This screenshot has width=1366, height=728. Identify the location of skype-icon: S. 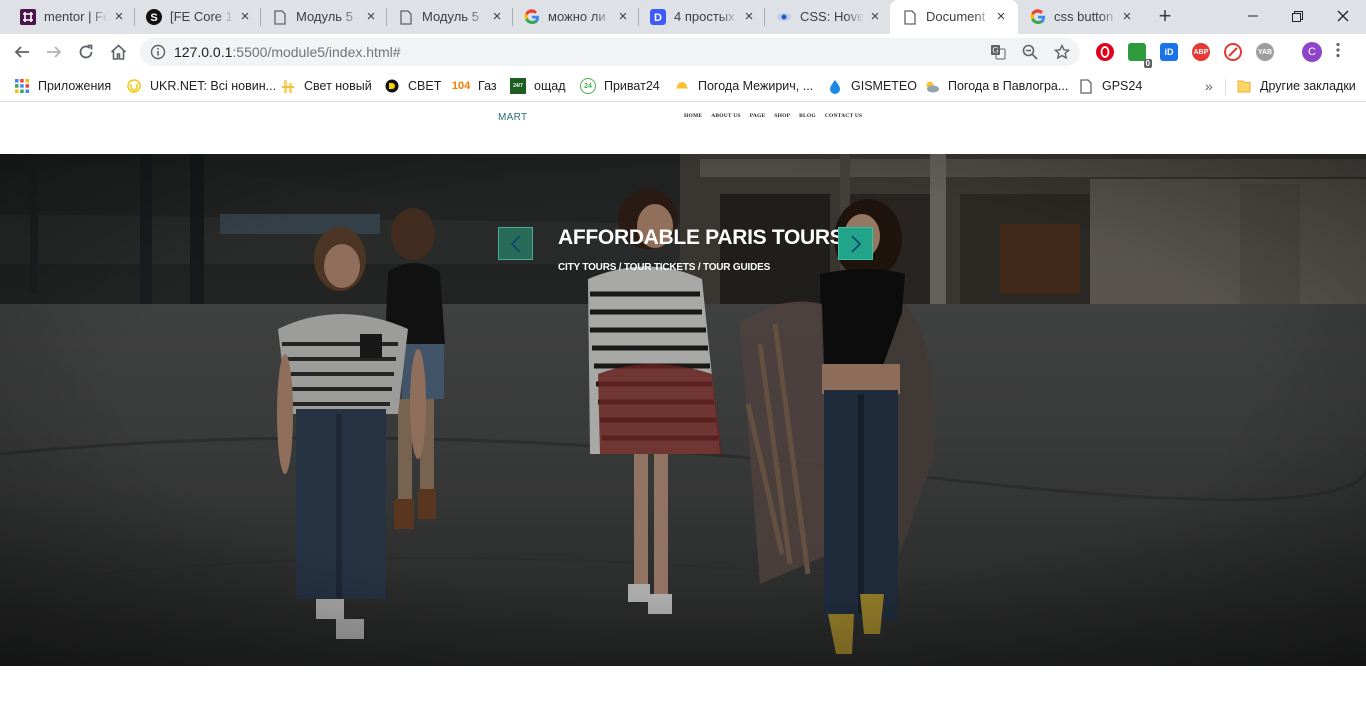
(154, 17).